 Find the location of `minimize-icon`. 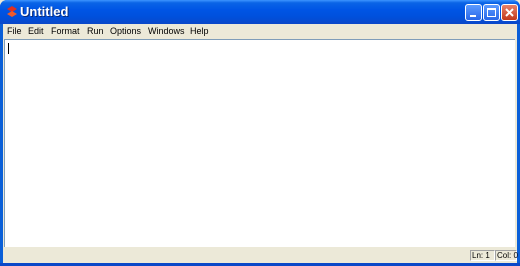

minimize-icon is located at coordinates (473, 16).